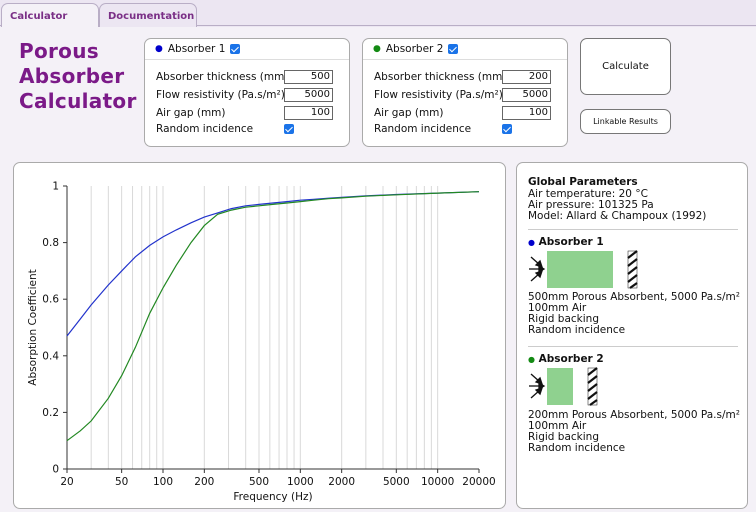 Image resolution: width=756 pixels, height=512 pixels. What do you see at coordinates (163, 482) in the screenshot?
I see `x-tick-label: 100` at bounding box center [163, 482].